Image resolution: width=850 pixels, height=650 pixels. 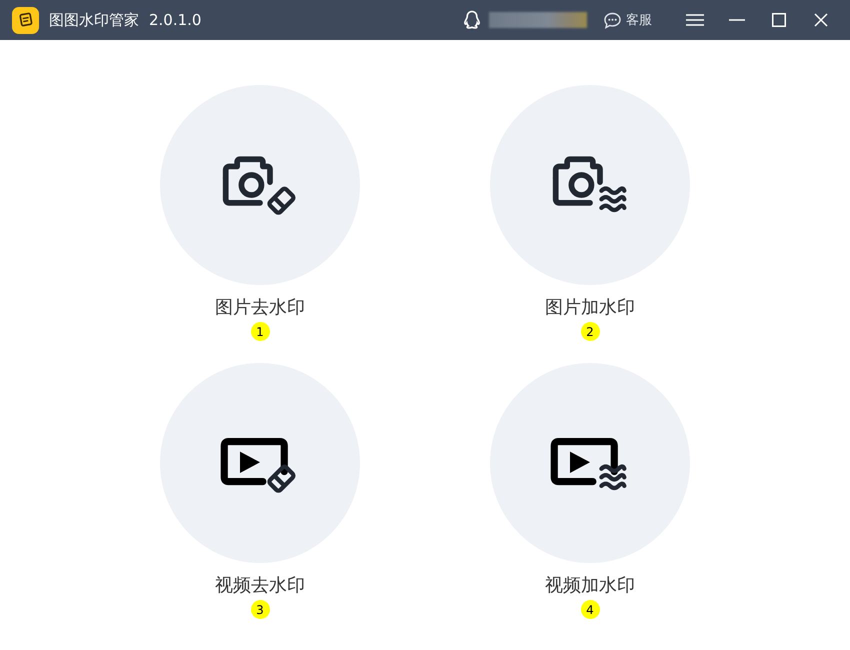 I want to click on app-logo-icon, so click(x=25, y=20).